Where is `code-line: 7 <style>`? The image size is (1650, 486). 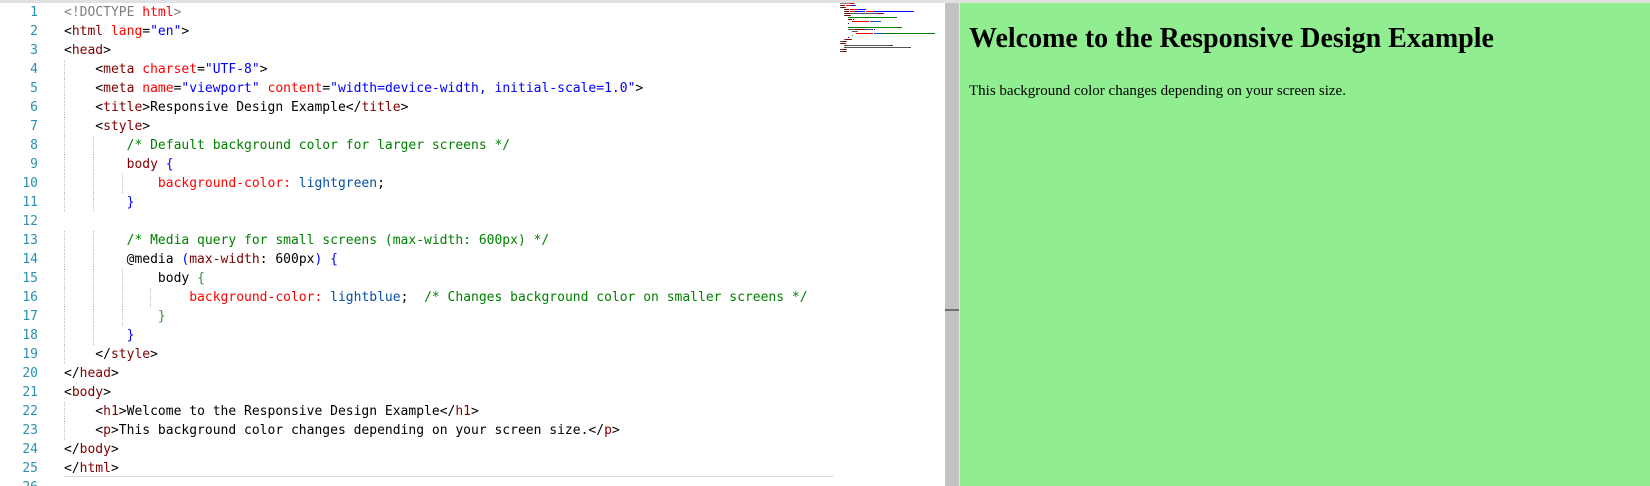
code-line: 7 <style> is located at coordinates (472, 126).